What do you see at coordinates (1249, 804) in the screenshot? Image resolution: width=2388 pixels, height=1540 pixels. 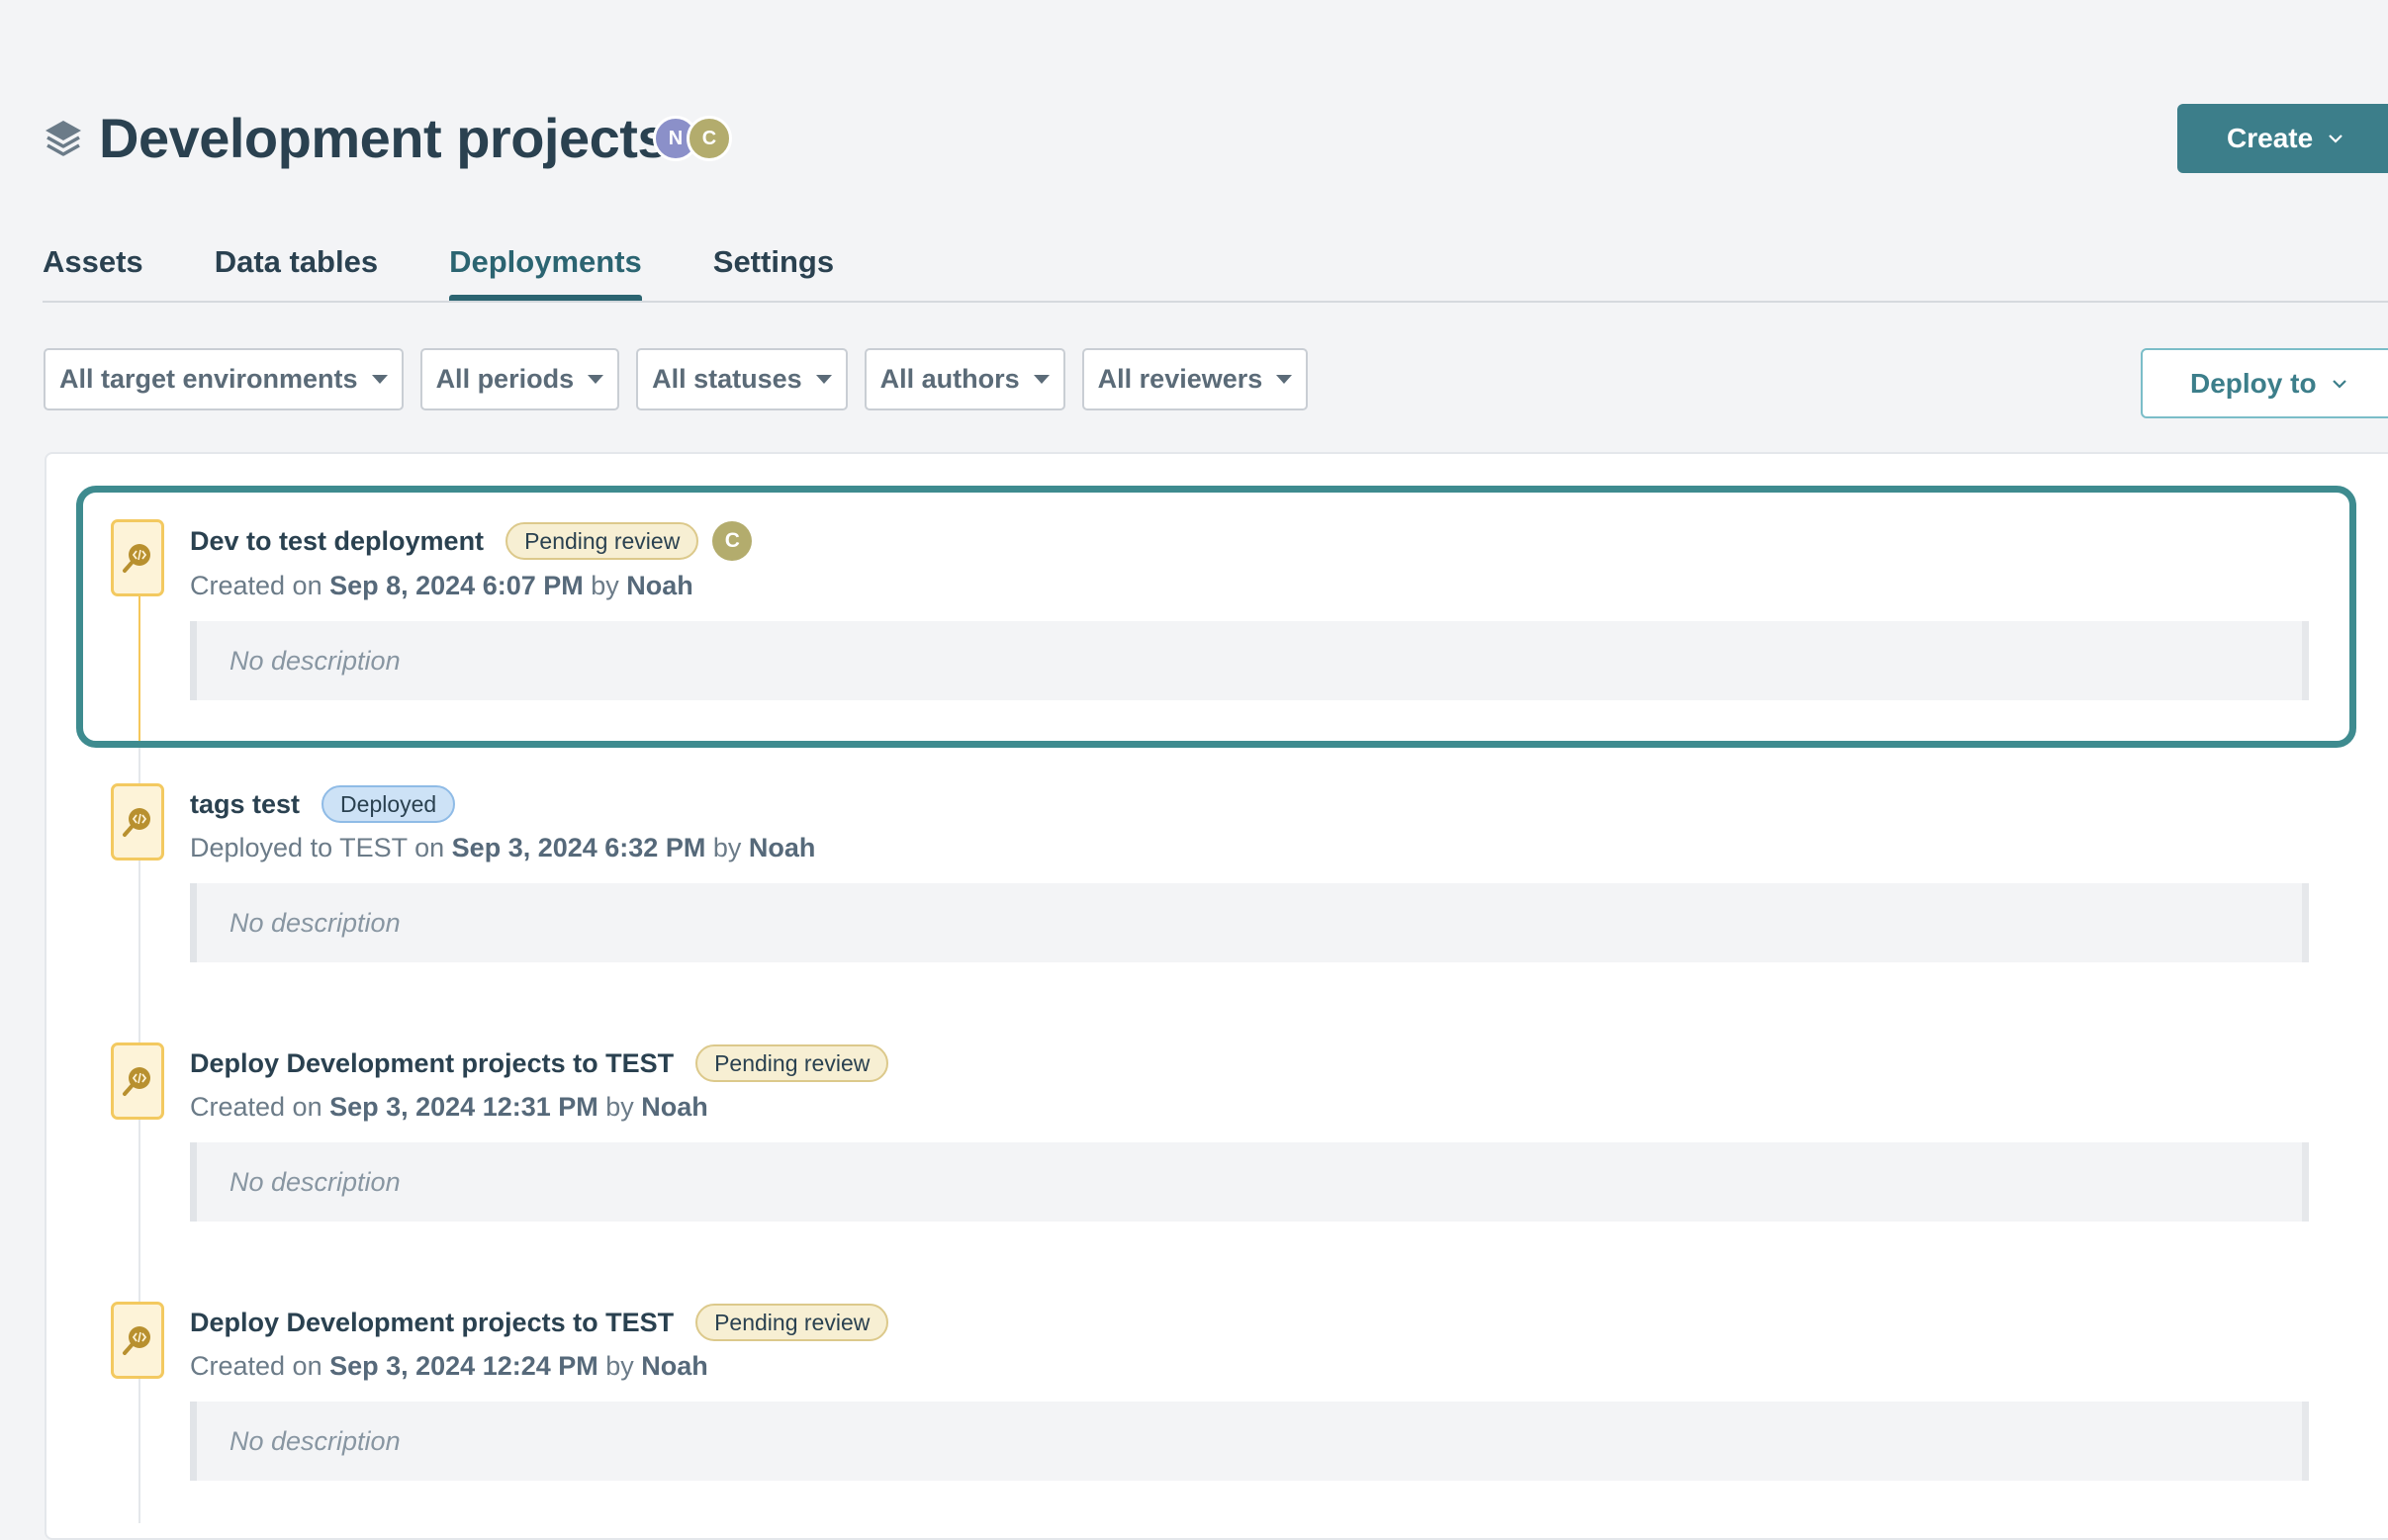 I see `deployment-header: tags test Deployed` at bounding box center [1249, 804].